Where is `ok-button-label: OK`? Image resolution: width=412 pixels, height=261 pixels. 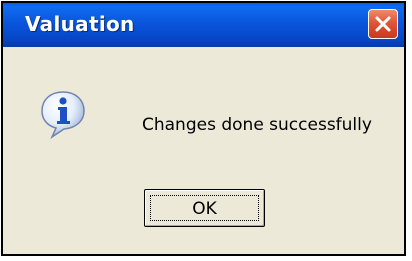 ok-button-label: OK is located at coordinates (204, 209).